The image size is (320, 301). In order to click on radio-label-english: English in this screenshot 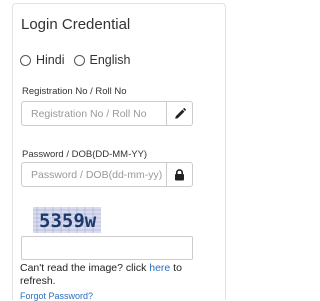, I will do `click(110, 60)`.